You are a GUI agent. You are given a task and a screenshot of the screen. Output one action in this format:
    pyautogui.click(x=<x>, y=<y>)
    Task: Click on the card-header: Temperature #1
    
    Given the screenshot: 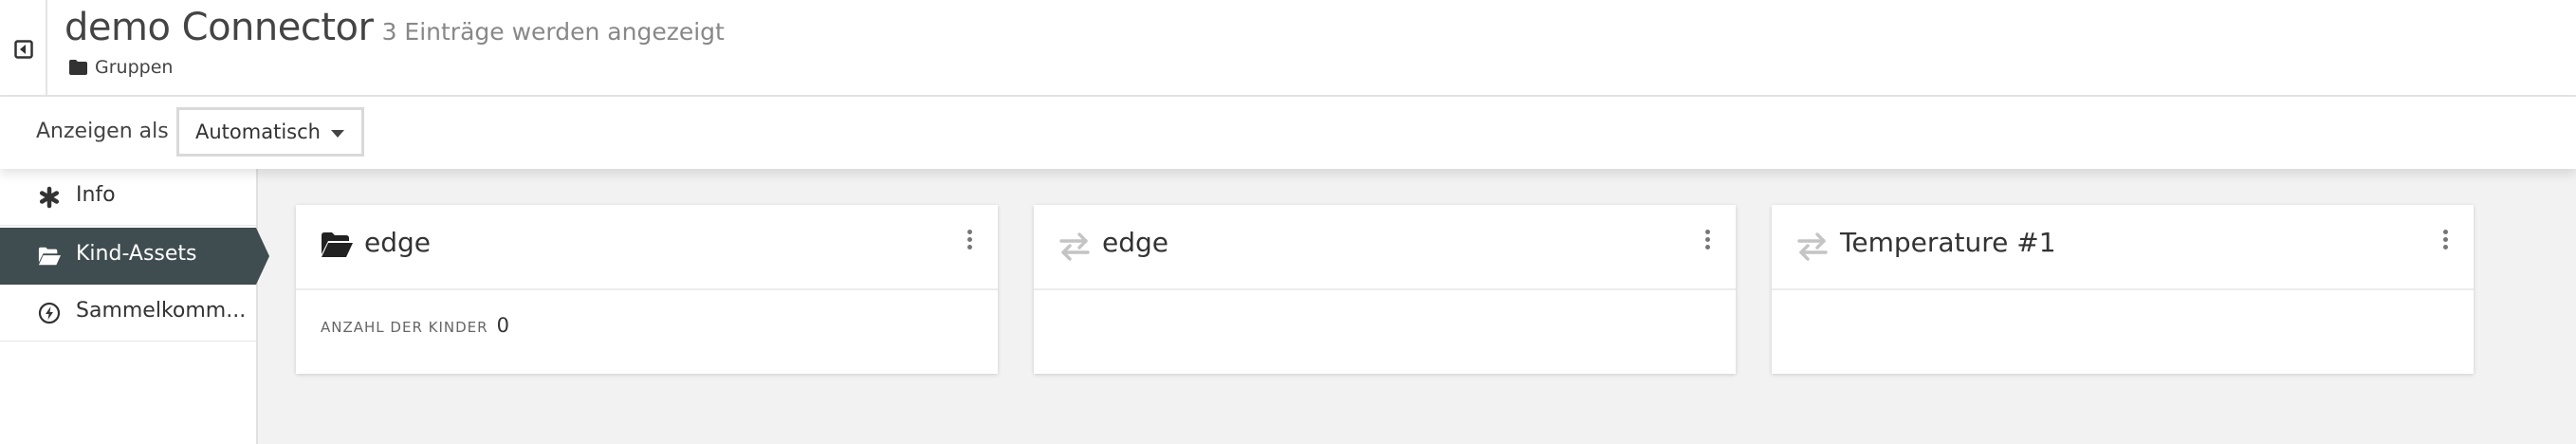 What is the action you would take?
    pyautogui.click(x=2123, y=247)
    